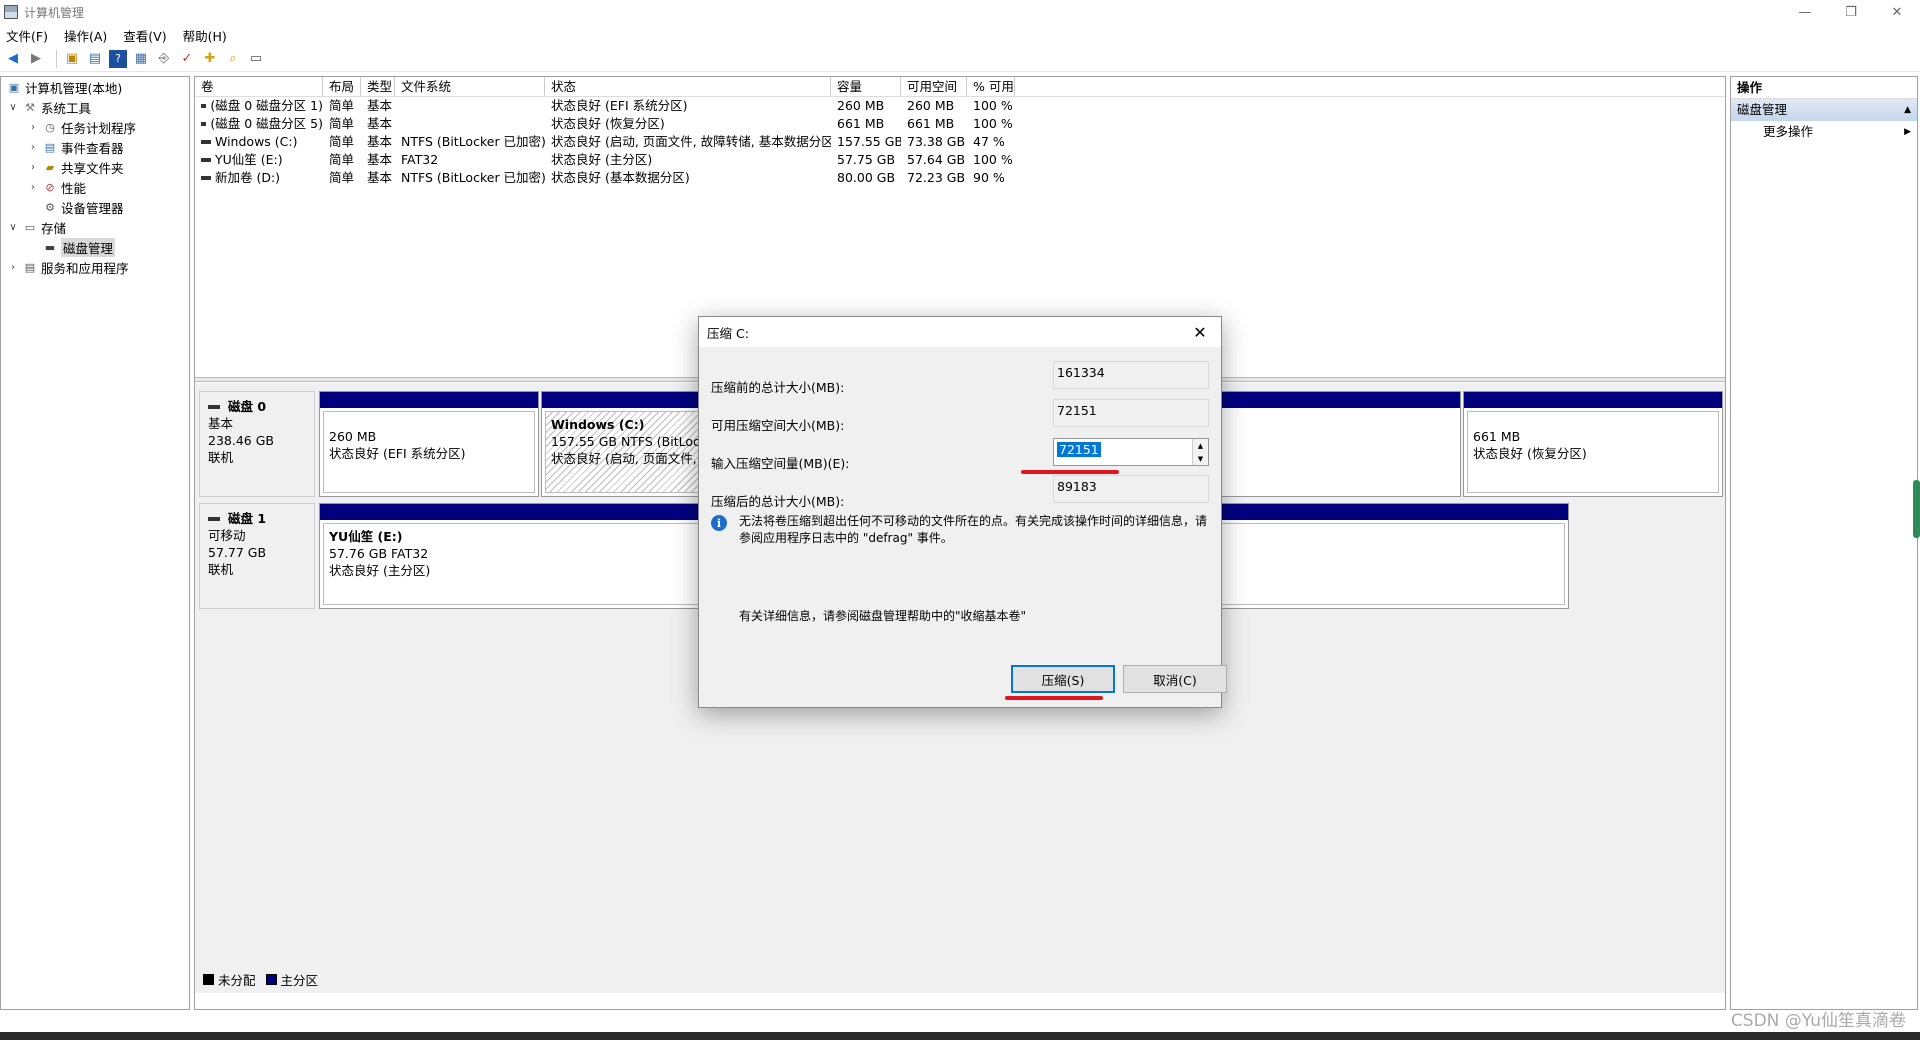 This screenshot has height=1040, width=1920. I want to click on total-after-field: 89183, so click(1131, 489).